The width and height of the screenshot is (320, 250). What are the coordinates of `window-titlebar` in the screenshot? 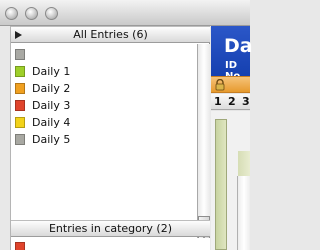 It's located at (125, 13).